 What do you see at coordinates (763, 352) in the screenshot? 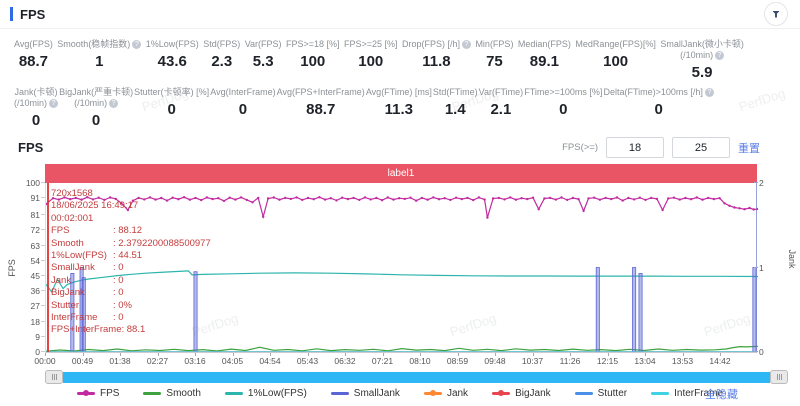
I see `jank-axis-tick: 0` at bounding box center [763, 352].